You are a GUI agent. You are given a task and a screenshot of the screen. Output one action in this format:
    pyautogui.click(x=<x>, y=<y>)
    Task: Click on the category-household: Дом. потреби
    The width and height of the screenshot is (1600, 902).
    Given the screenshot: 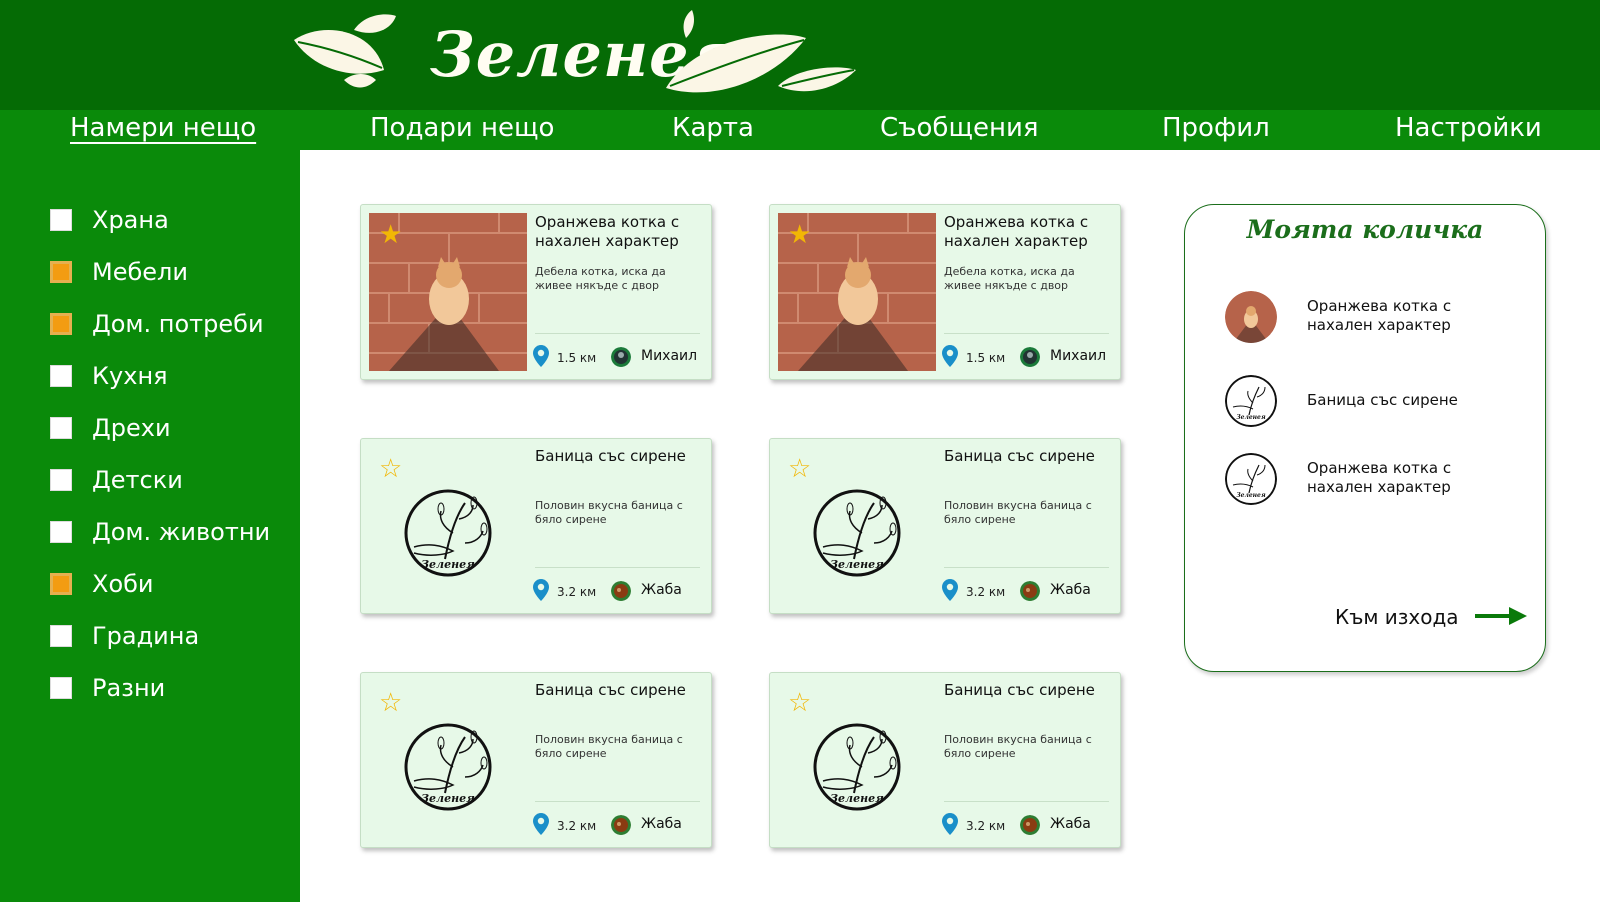 What is the action you would take?
    pyautogui.click(x=157, y=324)
    